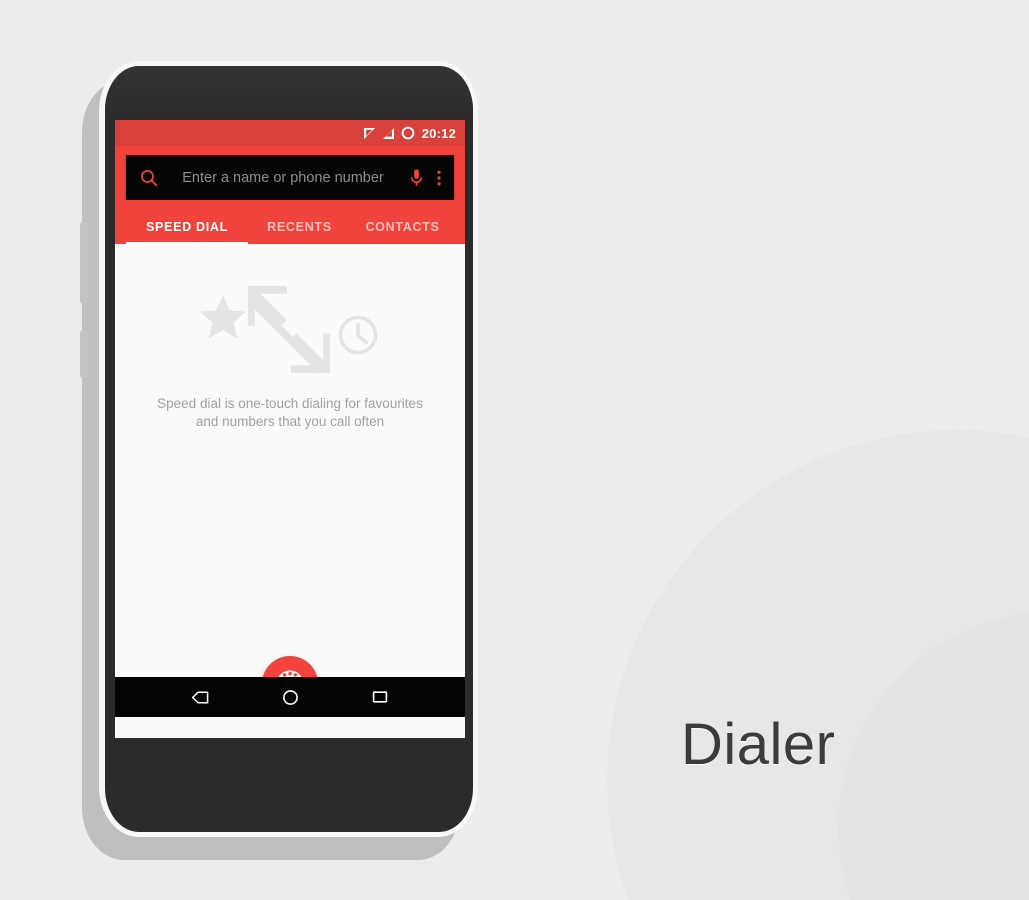  What do you see at coordinates (84, 354) in the screenshot?
I see `power-button` at bounding box center [84, 354].